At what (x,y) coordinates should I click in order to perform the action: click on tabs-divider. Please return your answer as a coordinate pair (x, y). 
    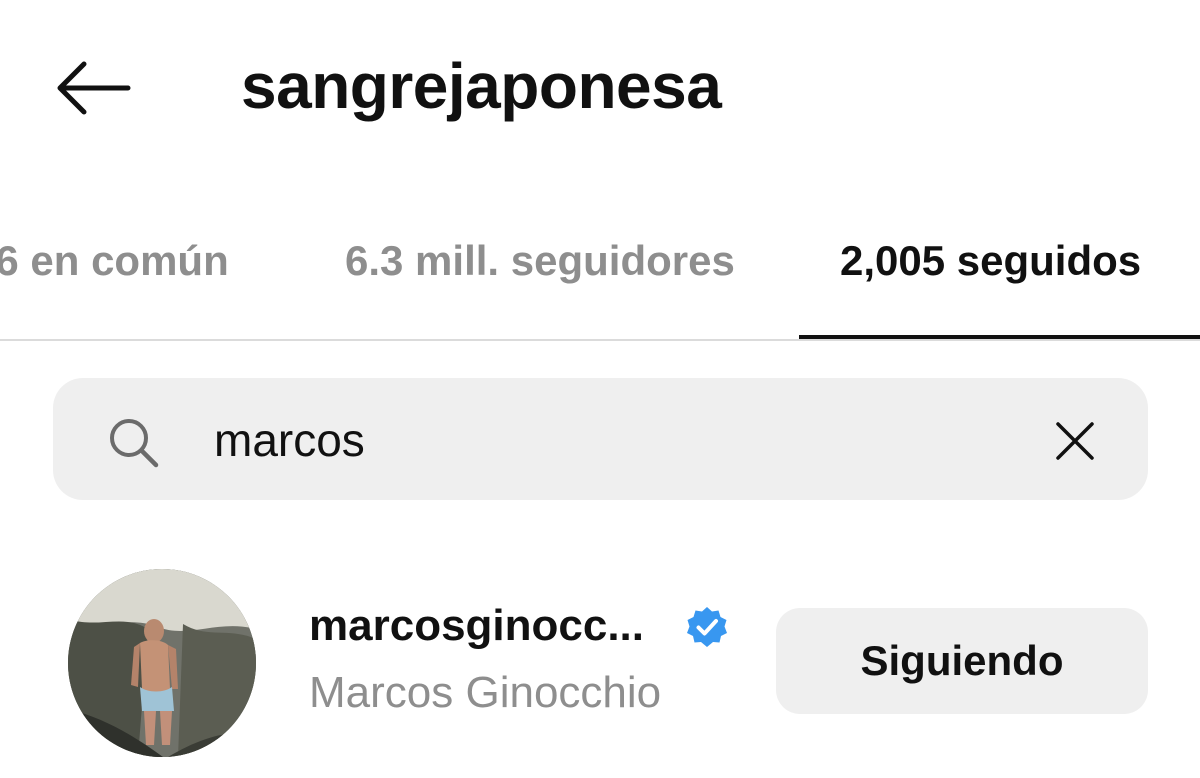
    Looking at the image, I should click on (600, 340).